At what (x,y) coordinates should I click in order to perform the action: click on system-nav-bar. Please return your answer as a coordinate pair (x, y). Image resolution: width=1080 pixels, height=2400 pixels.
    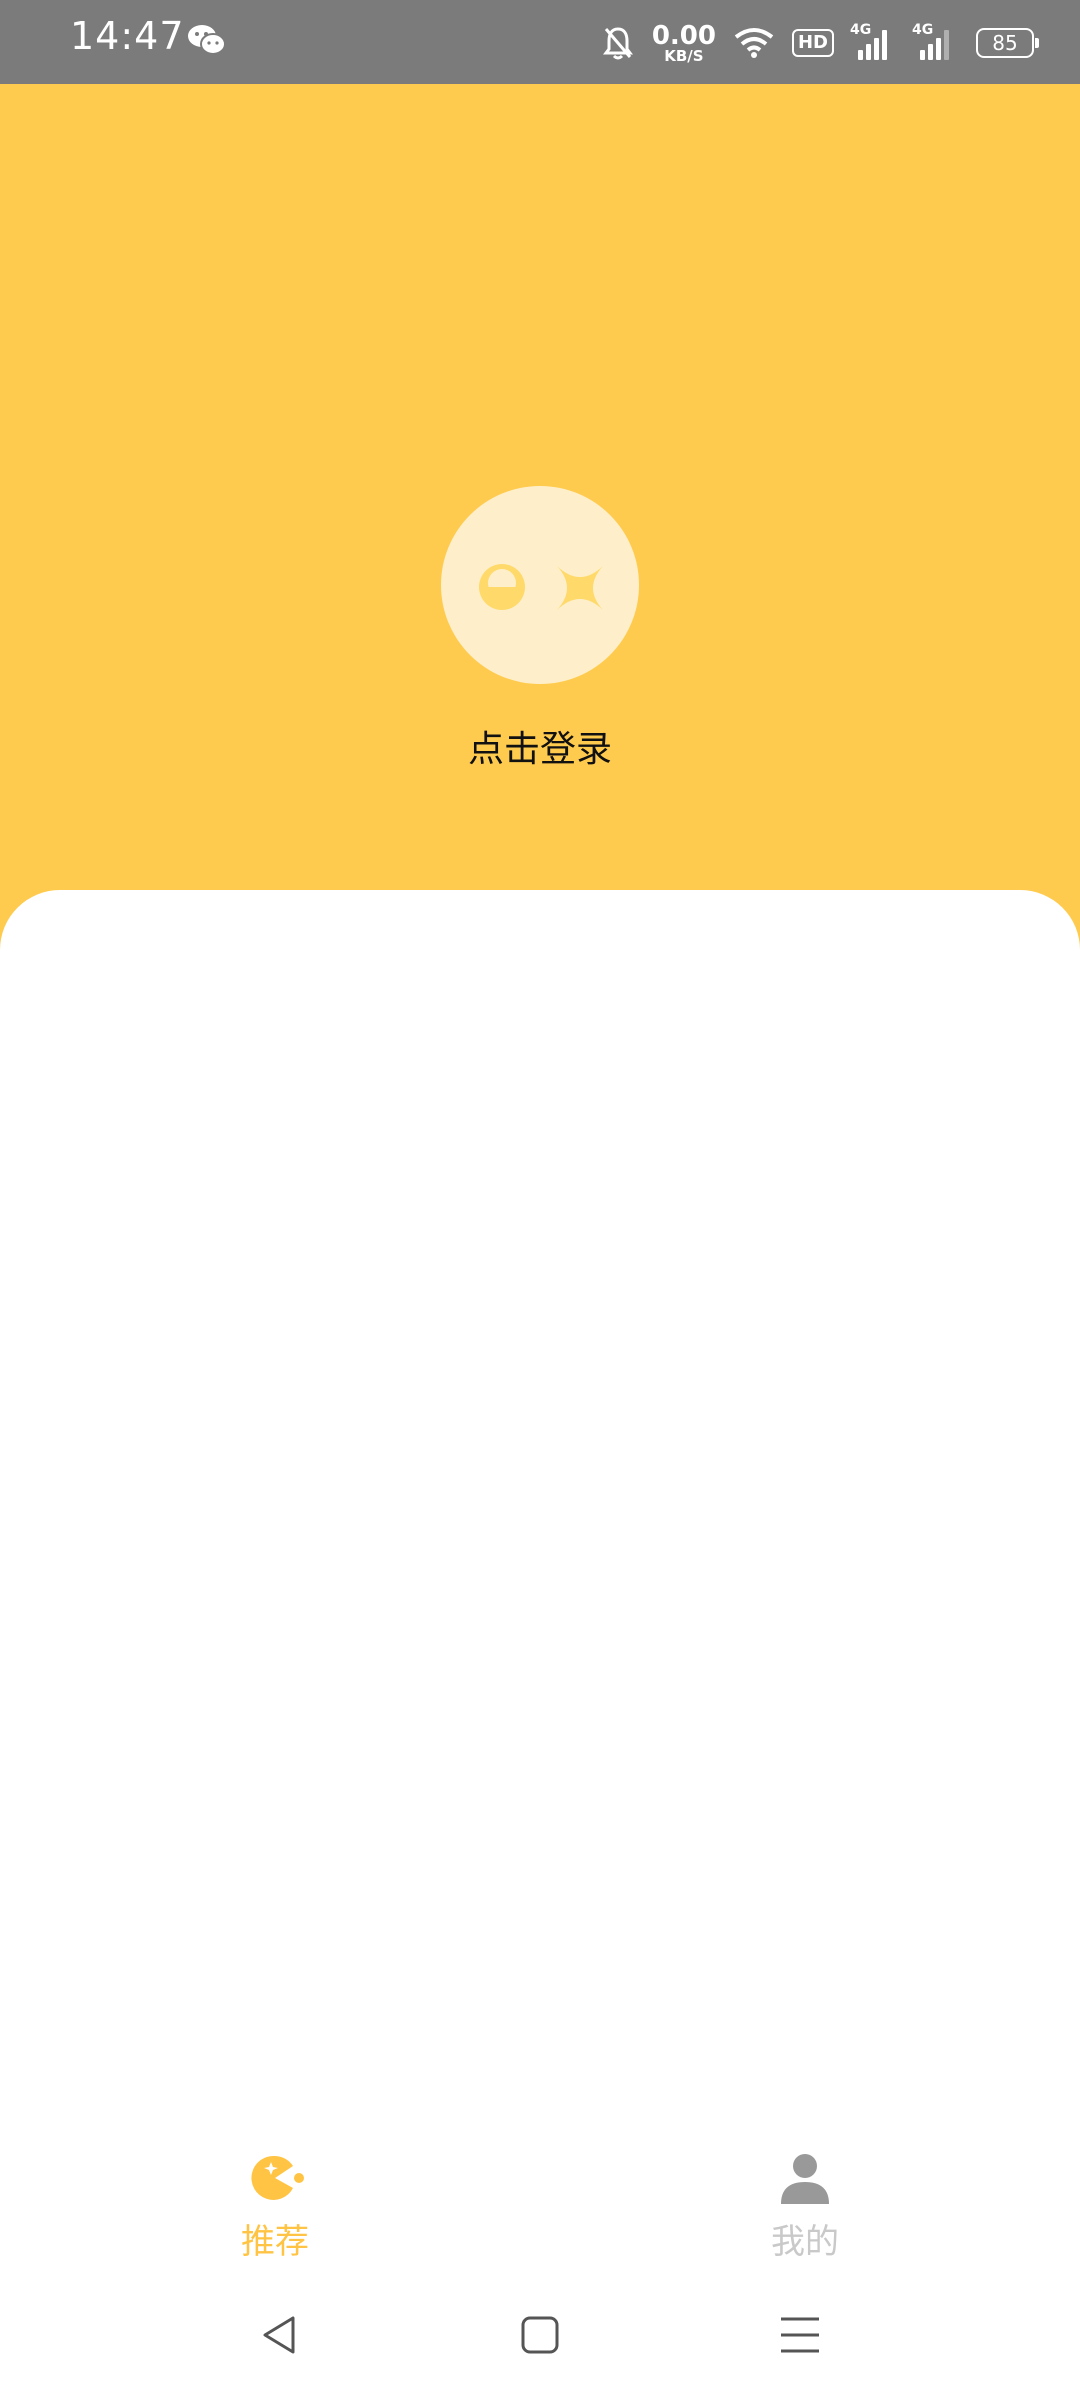
    Looking at the image, I should click on (540, 2336).